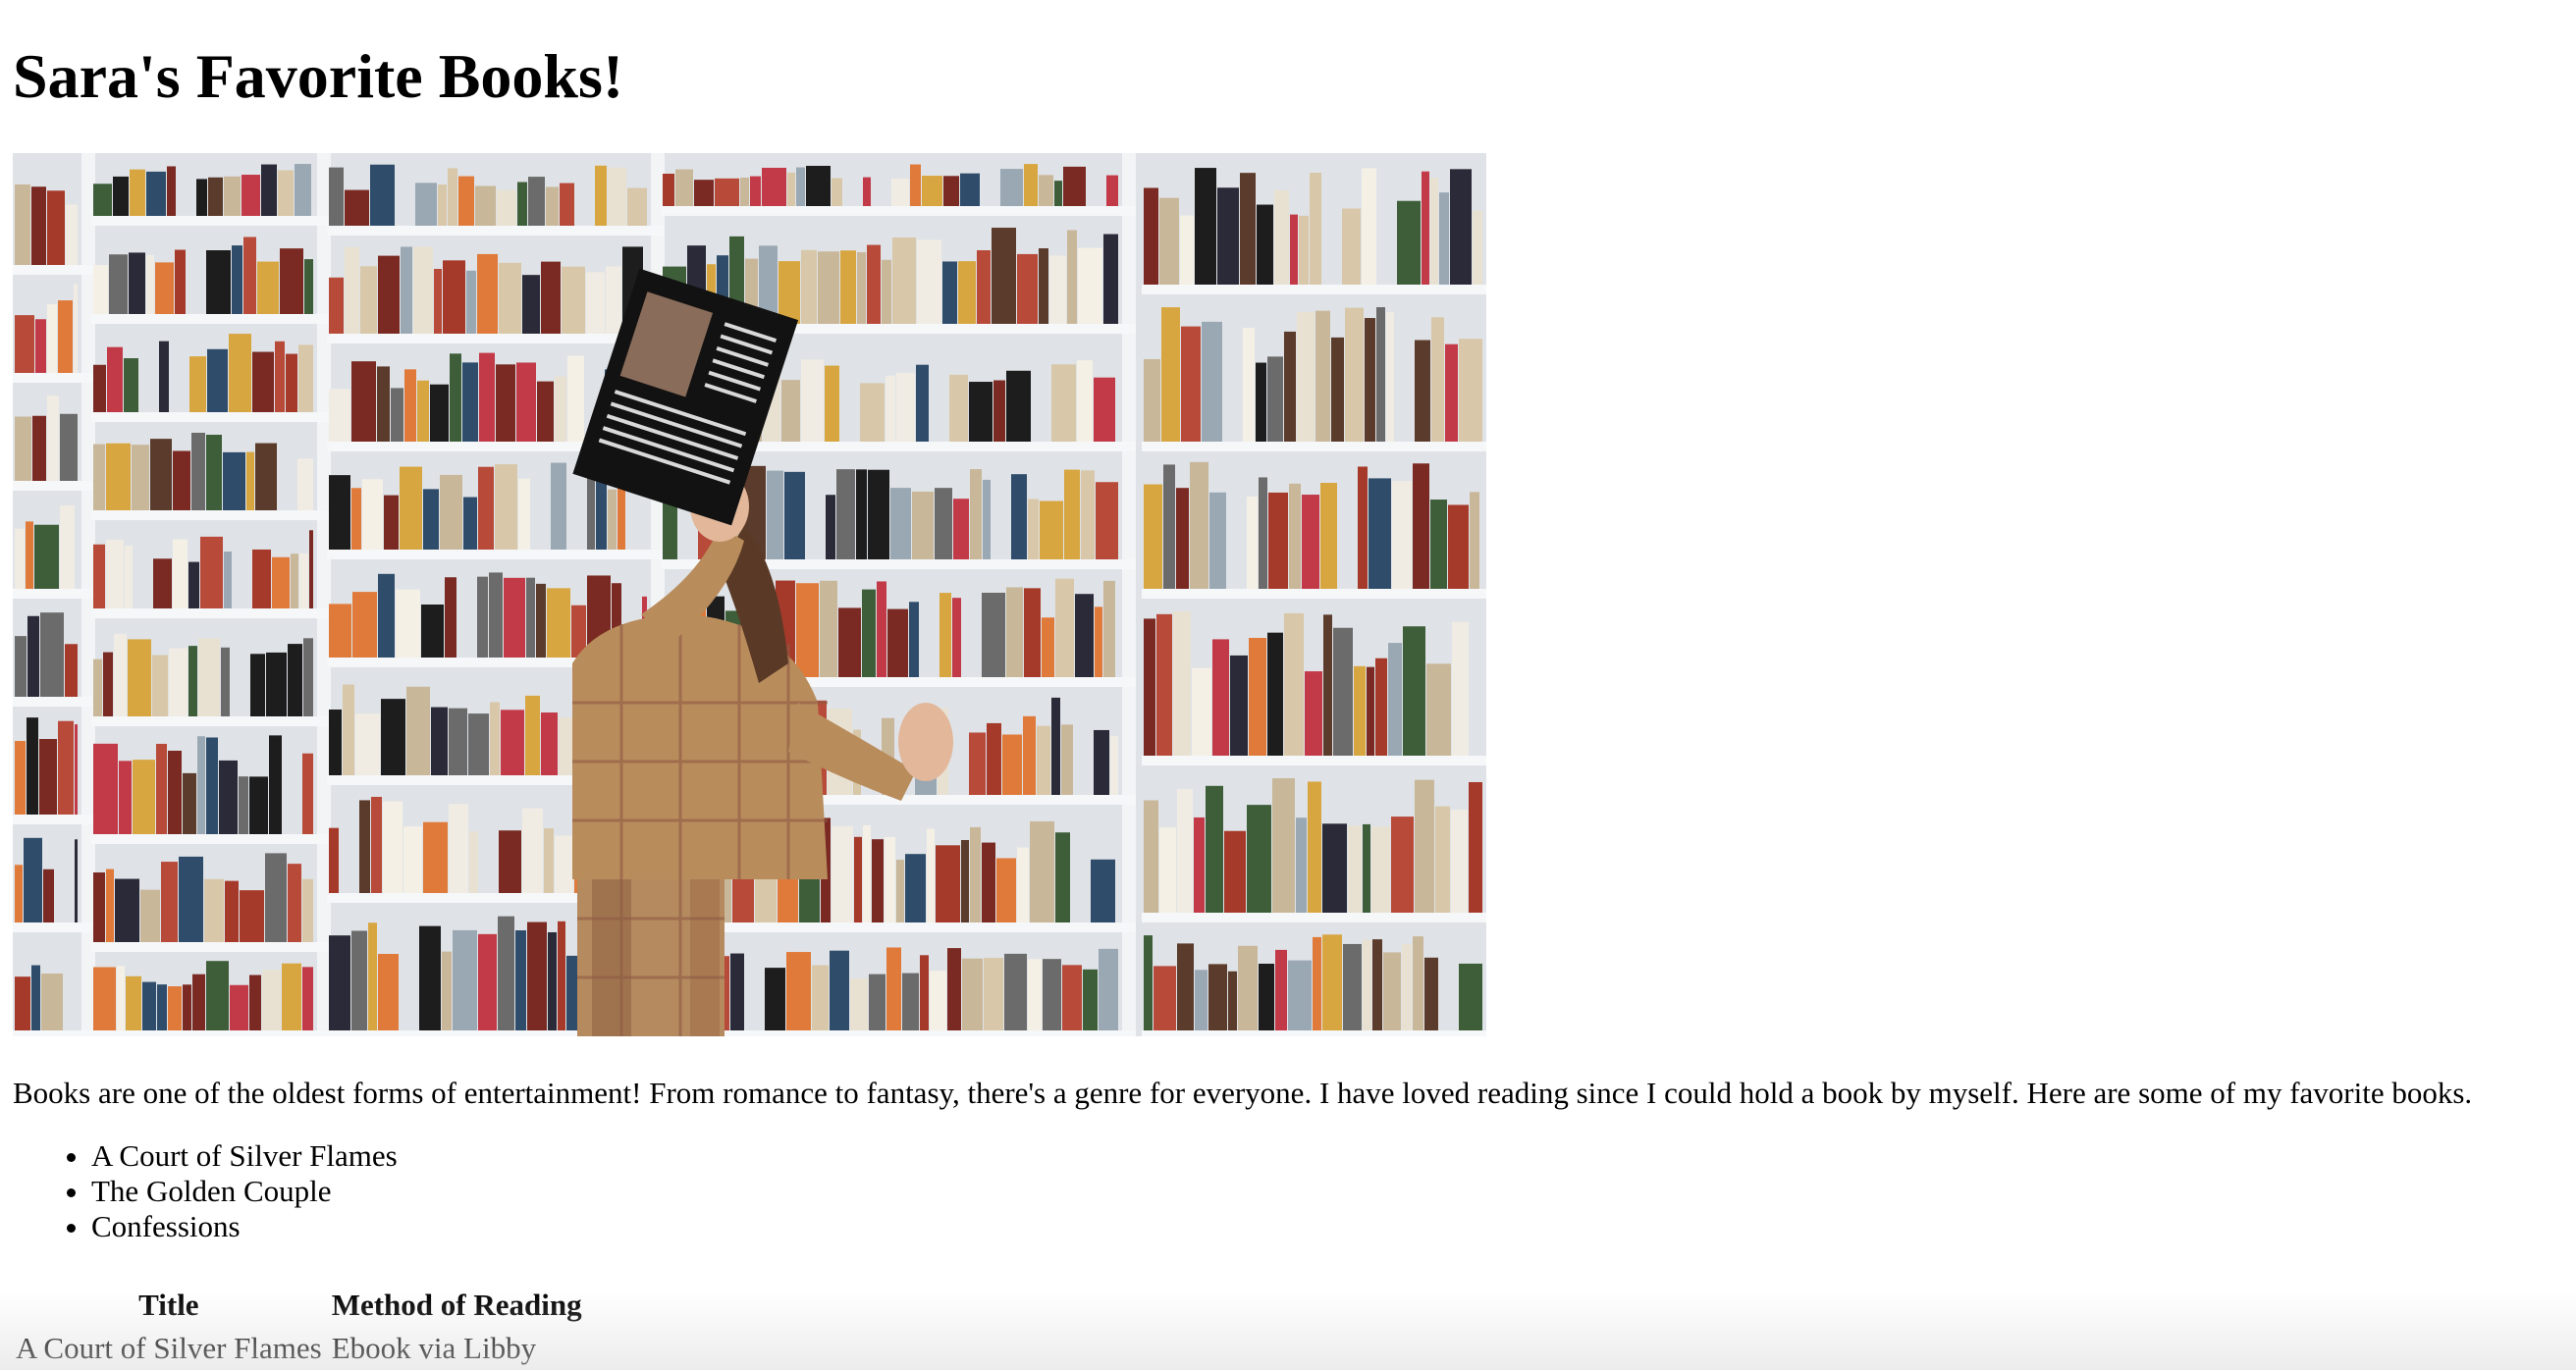 Image resolution: width=2576 pixels, height=1370 pixels. What do you see at coordinates (169, 1348) in the screenshot?
I see `table-cell-title: A Court of Silver Flames` at bounding box center [169, 1348].